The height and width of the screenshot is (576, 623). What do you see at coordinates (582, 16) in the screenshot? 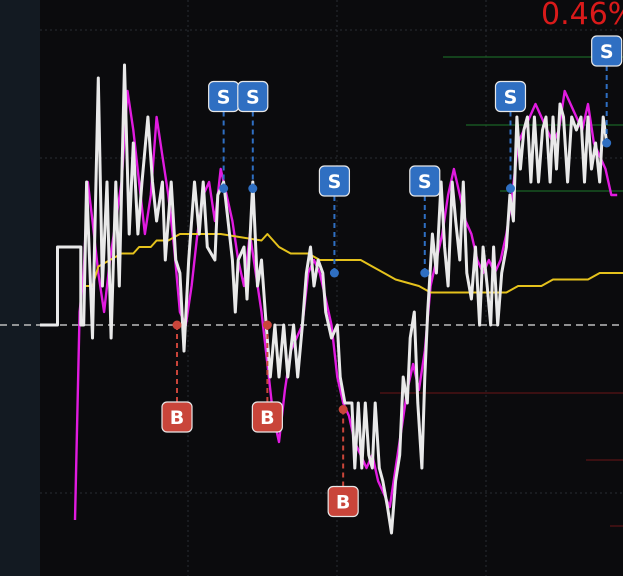
I see `percent-change-label: 0.46%` at bounding box center [582, 16].